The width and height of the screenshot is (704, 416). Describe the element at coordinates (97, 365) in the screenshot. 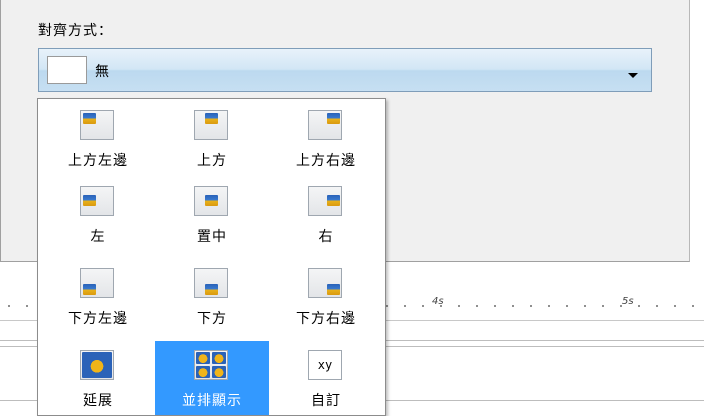

I see `stretch-icon` at that location.